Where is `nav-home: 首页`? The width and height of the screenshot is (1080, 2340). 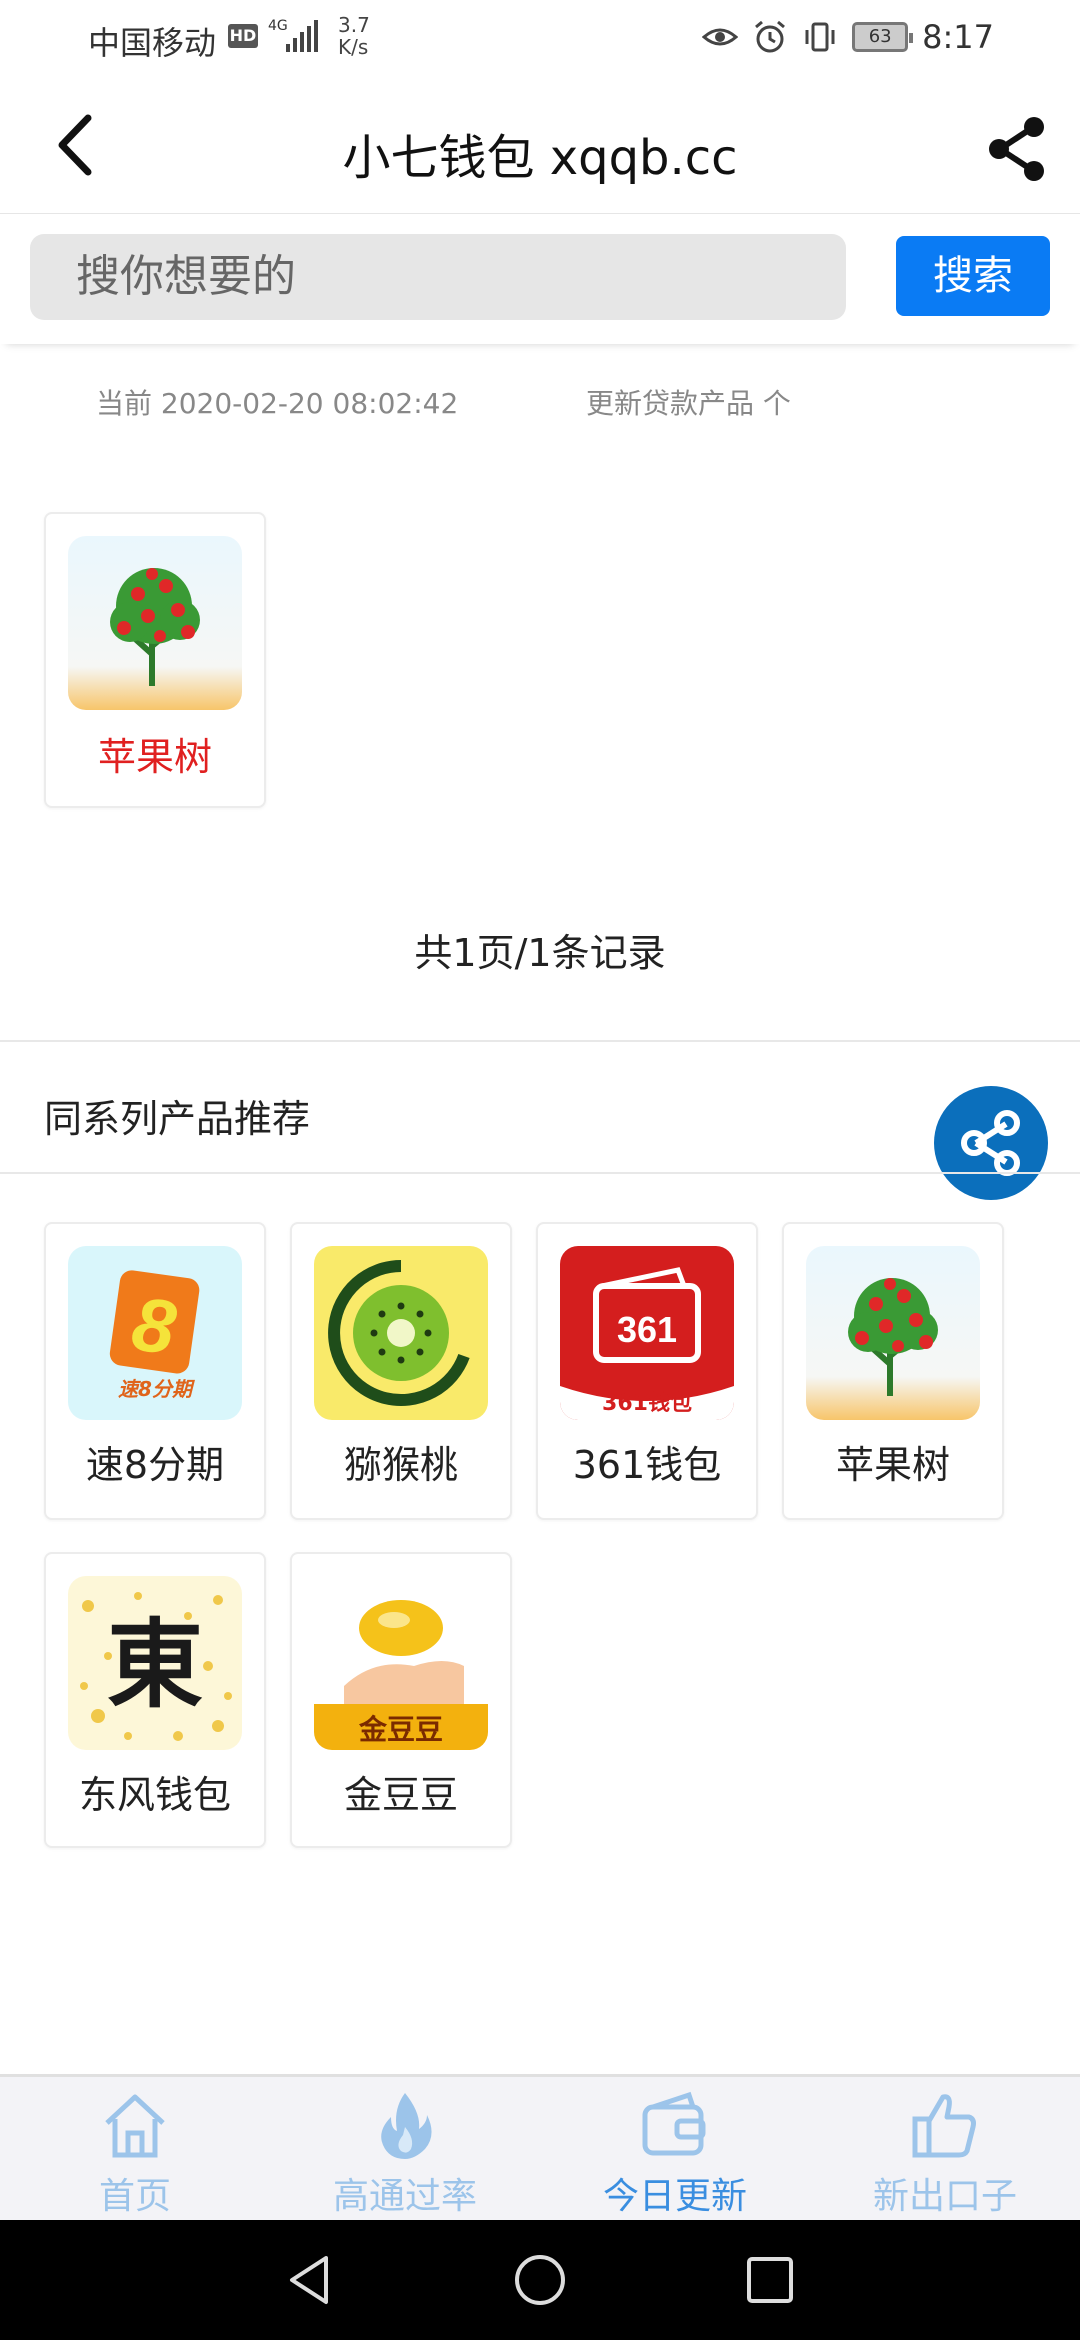 nav-home: 首页 is located at coordinates (135, 2150).